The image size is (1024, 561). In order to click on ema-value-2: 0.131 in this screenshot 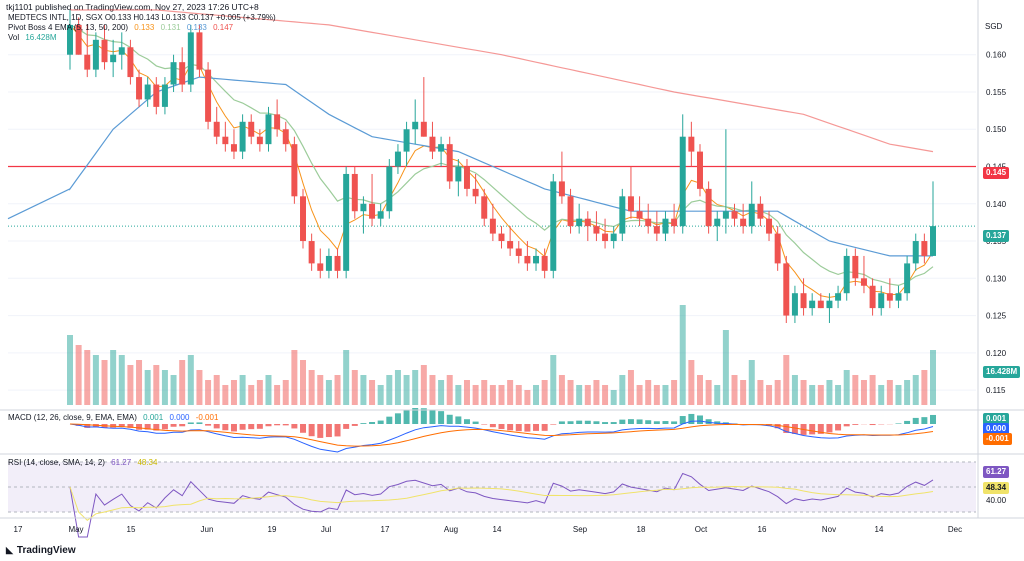, I will do `click(170, 27)`.